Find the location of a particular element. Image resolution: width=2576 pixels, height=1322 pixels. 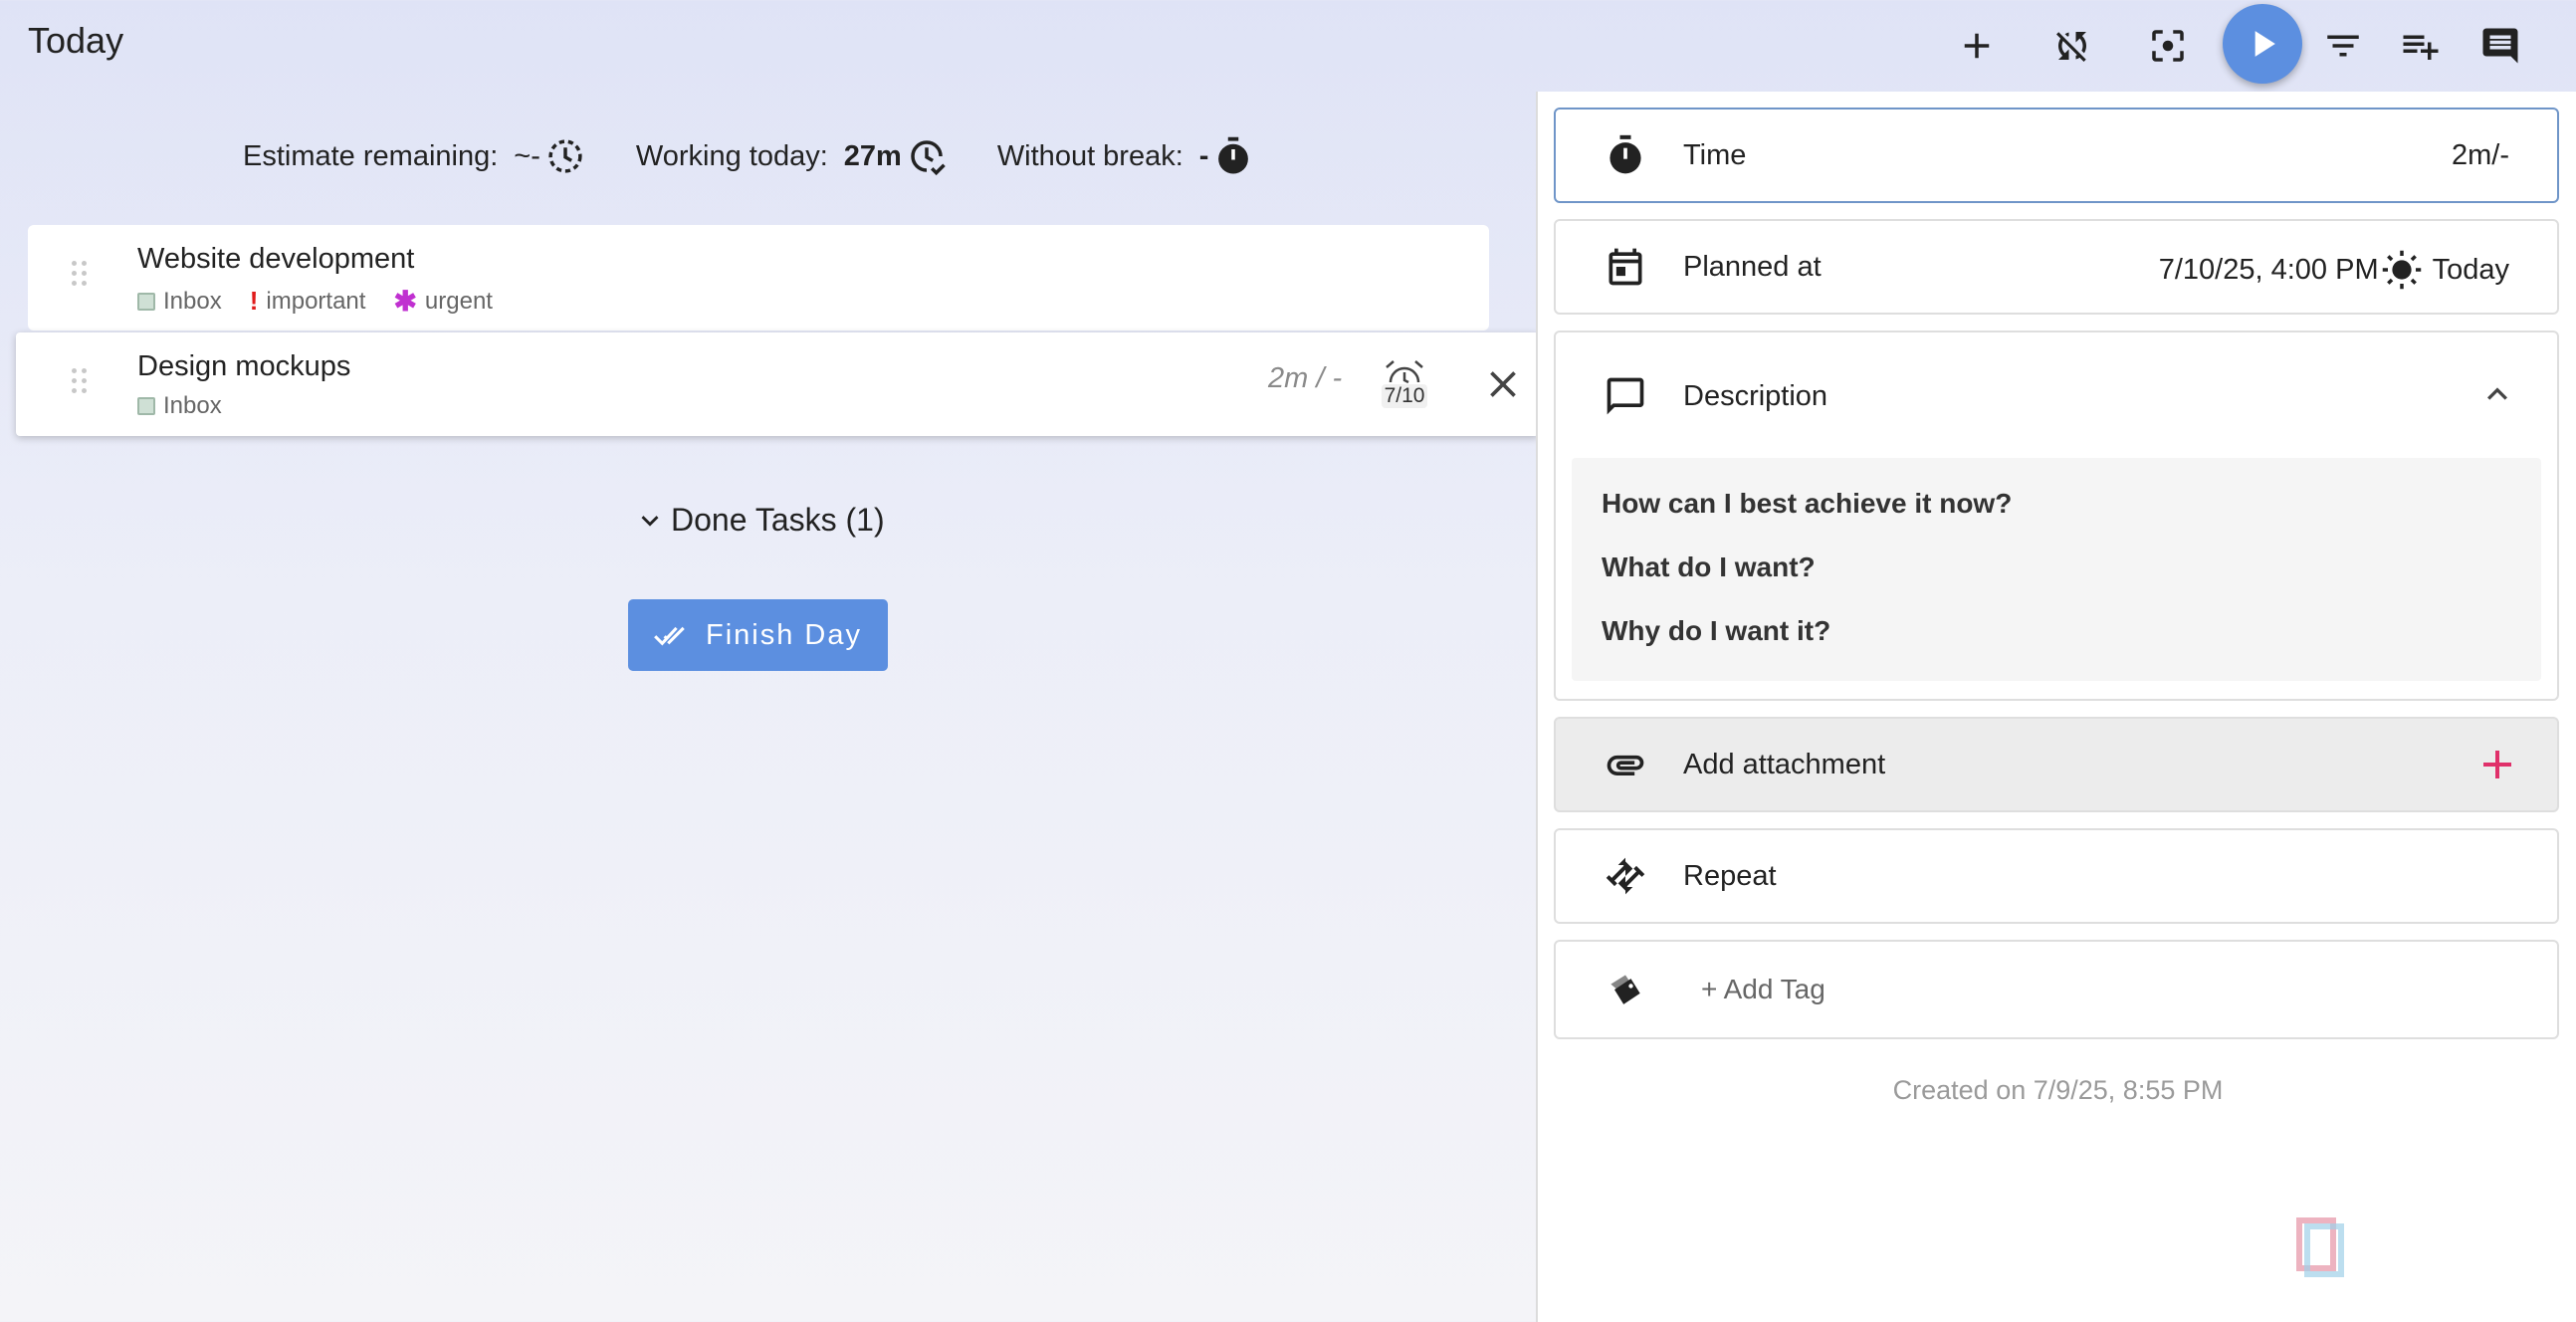

add-task-button is located at coordinates (1977, 46).